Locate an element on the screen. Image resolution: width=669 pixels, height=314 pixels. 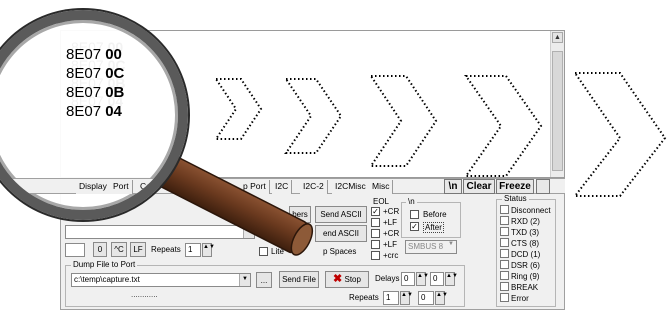
eol-lf2-checkbox is located at coordinates (375, 244).